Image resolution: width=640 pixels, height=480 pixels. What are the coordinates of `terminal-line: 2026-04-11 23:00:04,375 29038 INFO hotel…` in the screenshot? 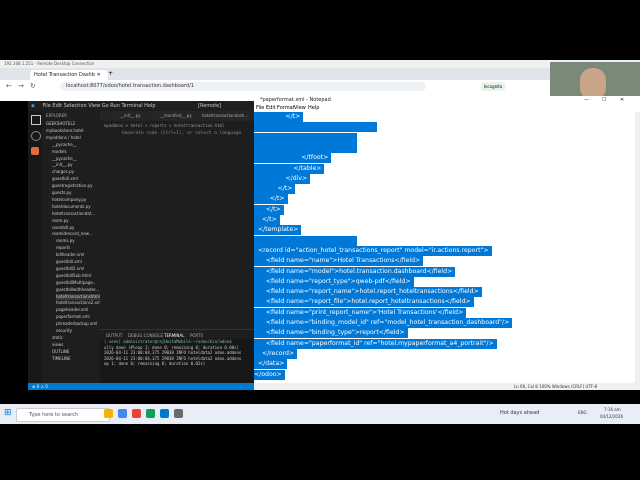 It's located at (173, 352).